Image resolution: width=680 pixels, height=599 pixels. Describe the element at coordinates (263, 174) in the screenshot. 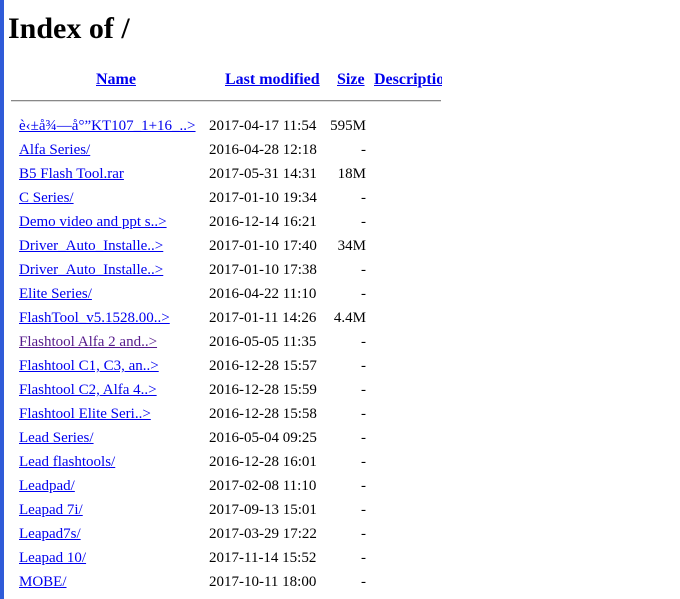

I see `last-modified-cell: 2017-05-31 14:31` at that location.